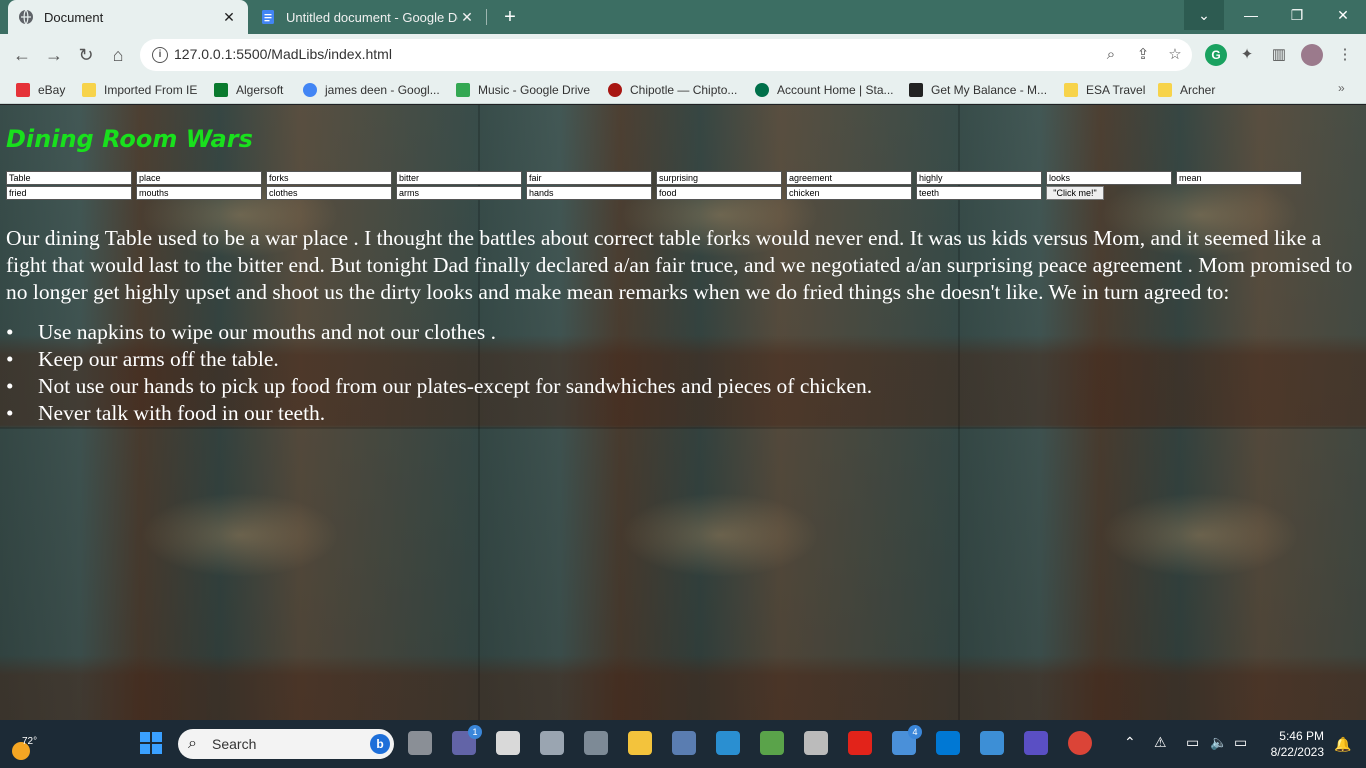 The image size is (1366, 768). Describe the element at coordinates (772, 743) in the screenshot. I see `bluestacks-icon` at that location.